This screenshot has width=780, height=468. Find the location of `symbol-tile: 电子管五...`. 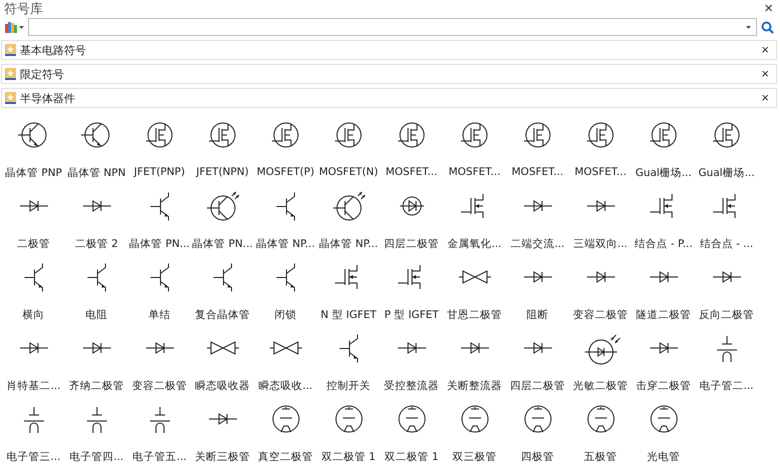

symbol-tile: 电子管五... is located at coordinates (159, 432).